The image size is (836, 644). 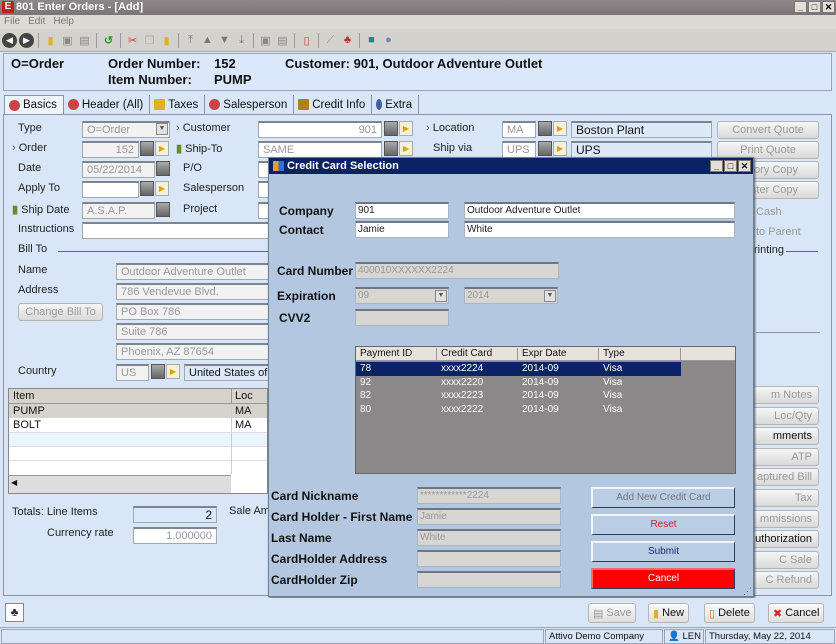 What do you see at coordinates (84, 40) in the screenshot?
I see `save-icon: ▤` at bounding box center [84, 40].